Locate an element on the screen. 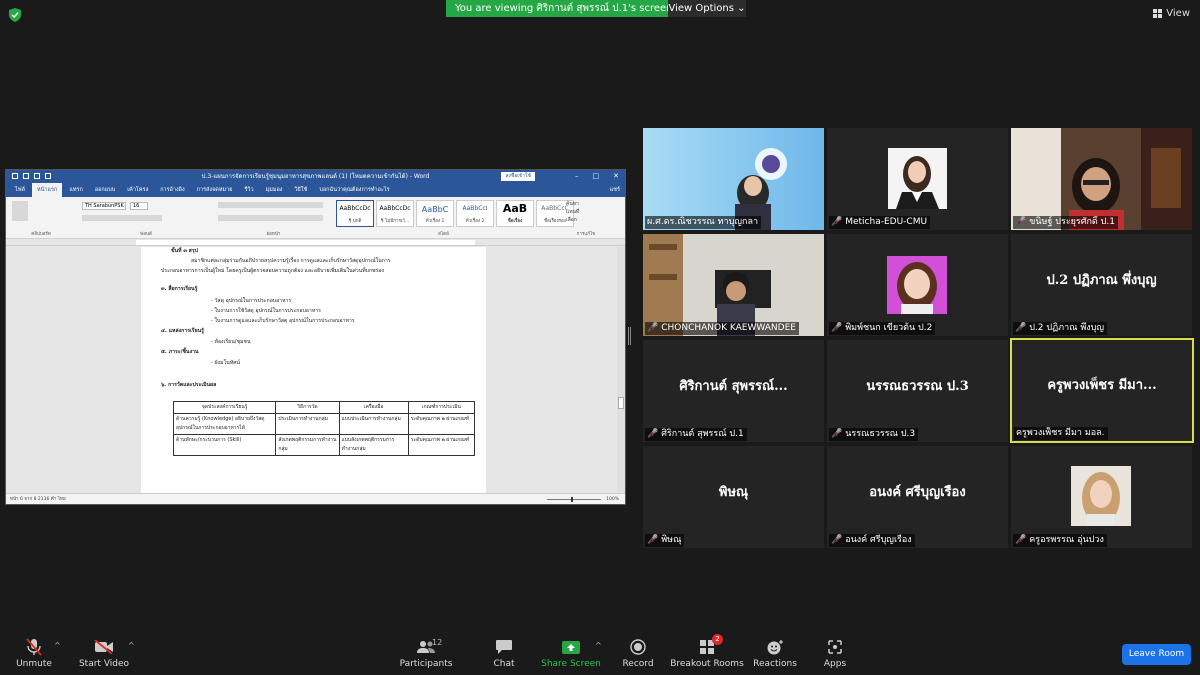 The height and width of the screenshot is (675, 1200). tab-layout: เค้าโครง is located at coordinates (137, 190).